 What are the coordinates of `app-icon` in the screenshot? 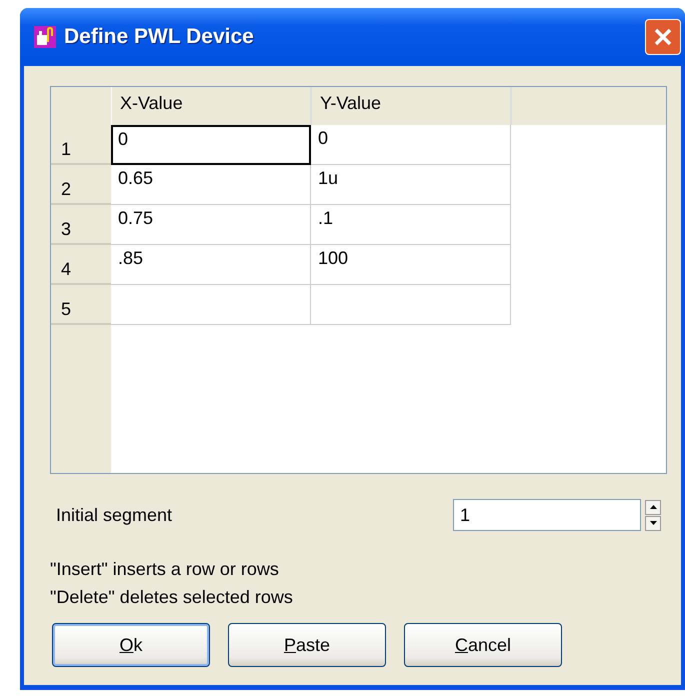 It's located at (45, 37).